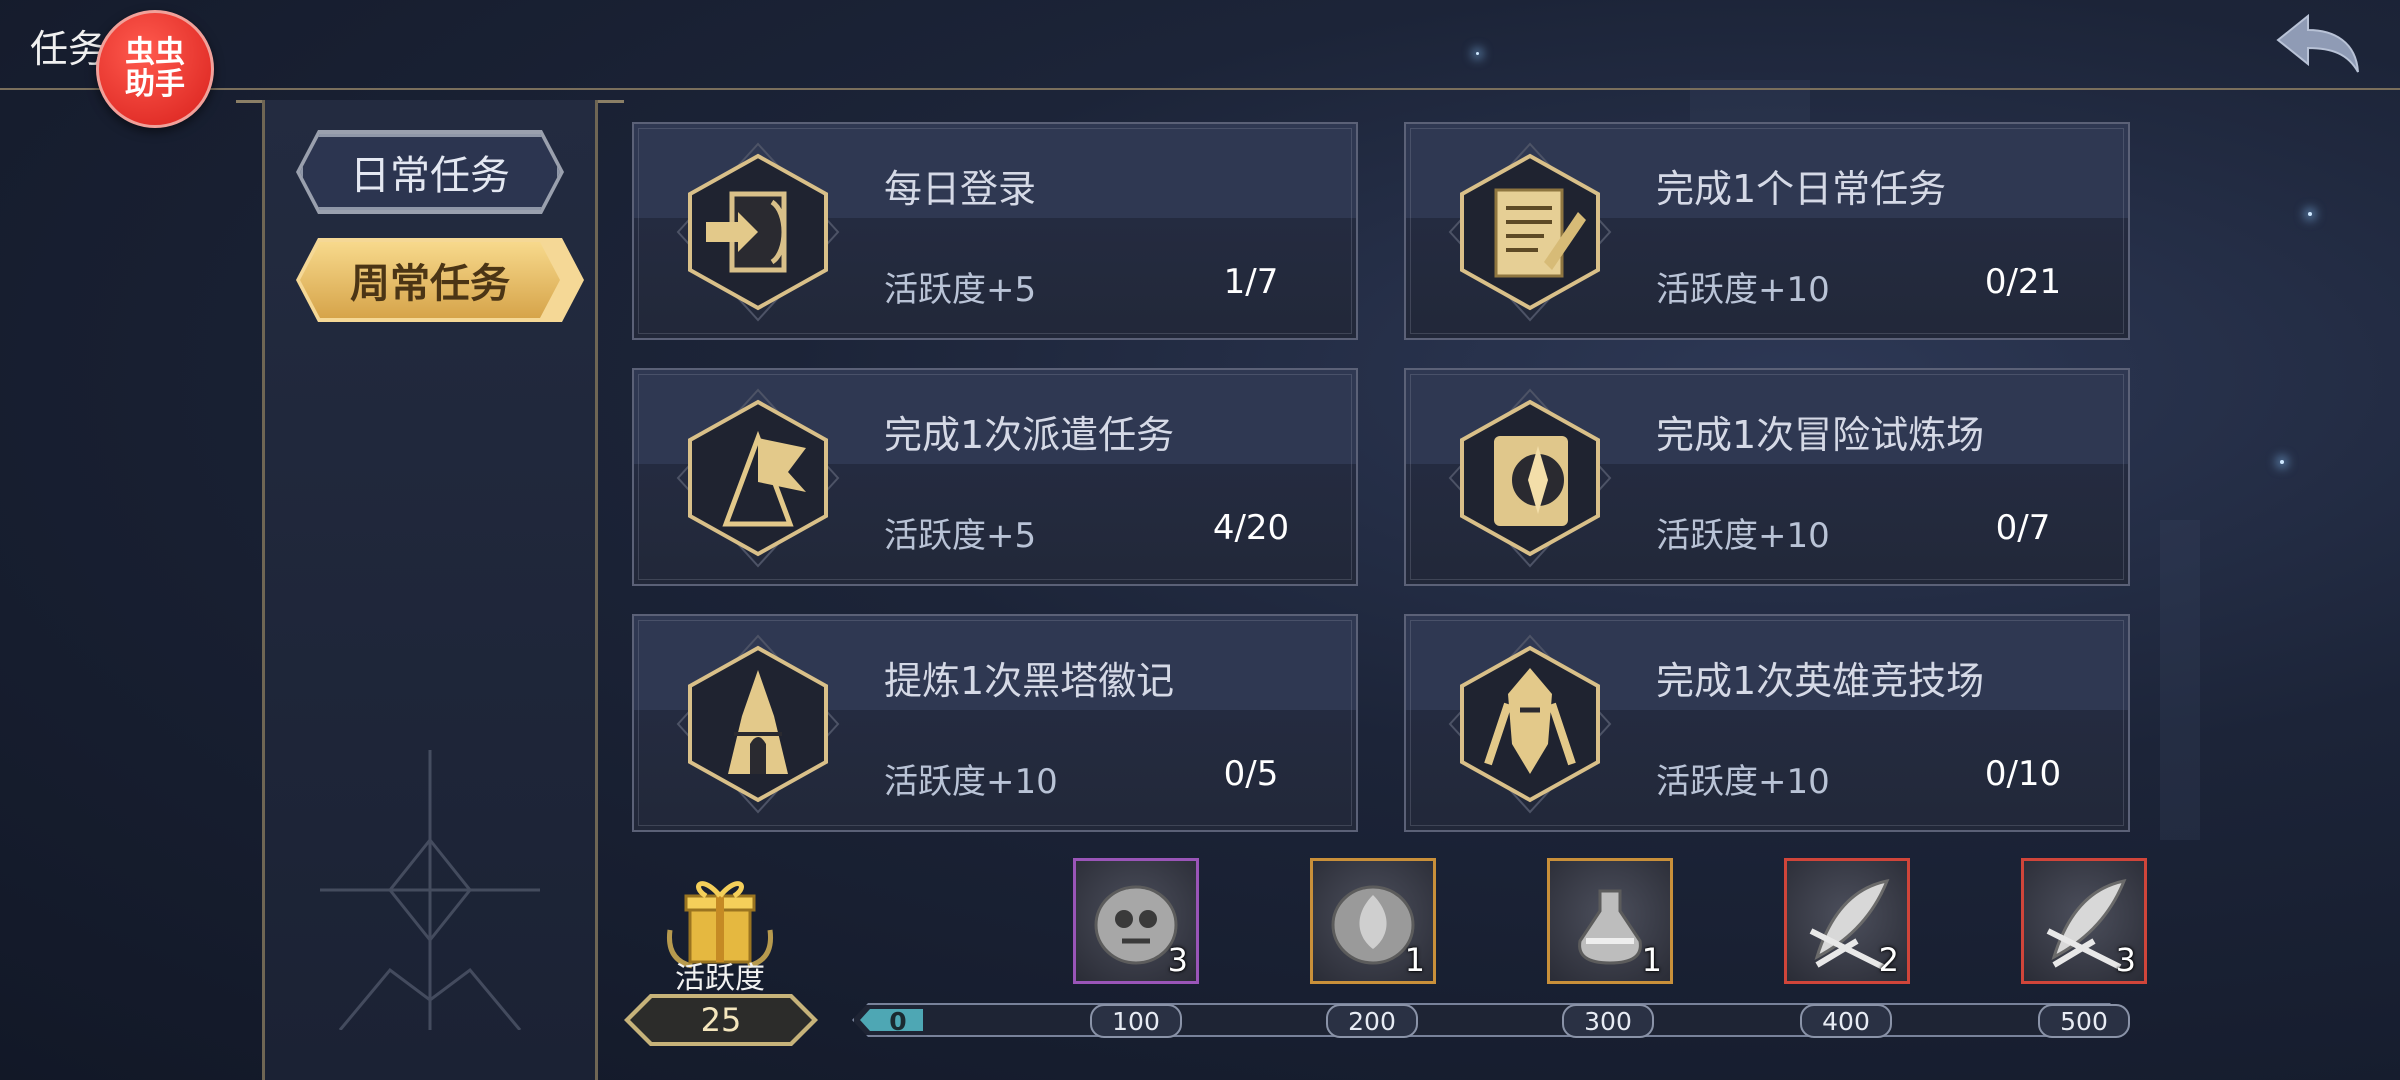 This screenshot has height=1080, width=2400. Describe the element at coordinates (1489, 1020) in the screenshot. I see `activity-progress-track` at that location.